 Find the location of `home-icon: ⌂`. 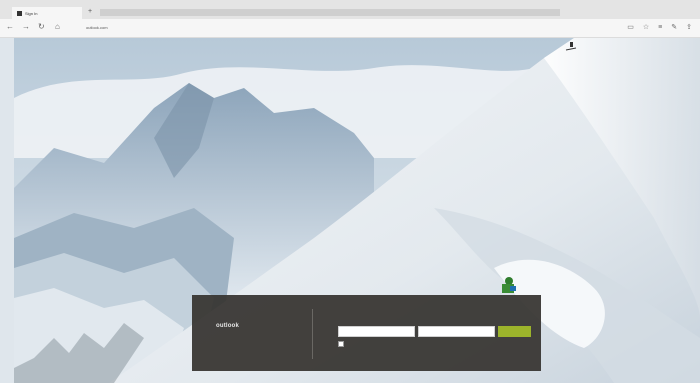

home-icon: ⌂ is located at coordinates (57, 27).